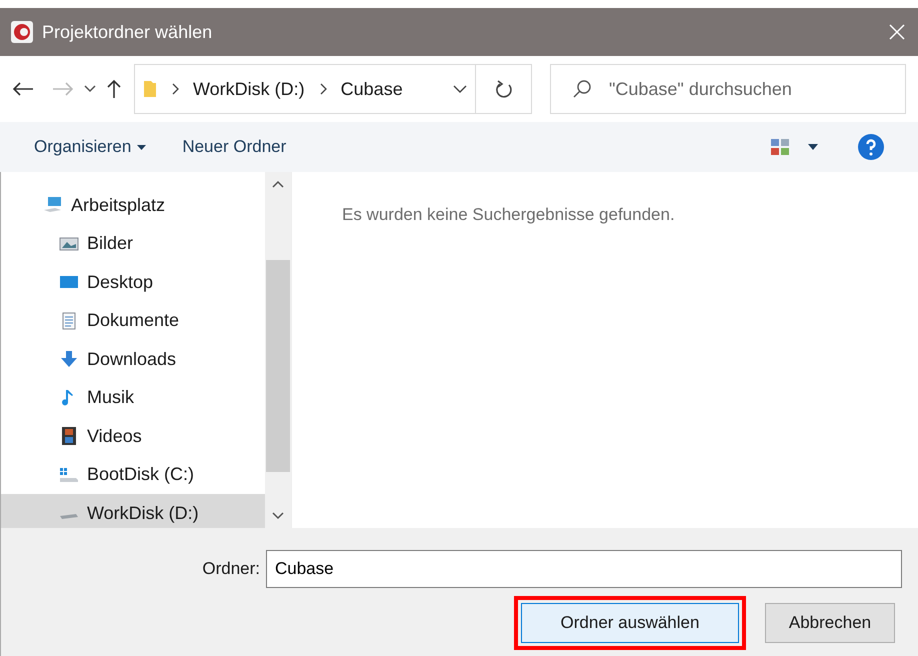 The height and width of the screenshot is (656, 918). I want to click on select-folder-button: Ordner auswählen, so click(630, 623).